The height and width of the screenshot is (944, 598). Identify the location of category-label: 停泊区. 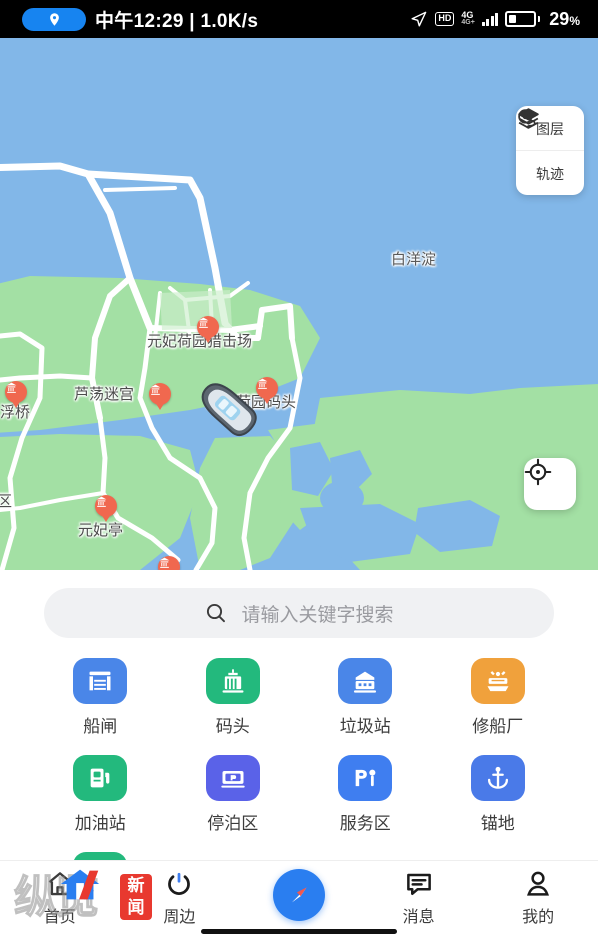
(233, 823).